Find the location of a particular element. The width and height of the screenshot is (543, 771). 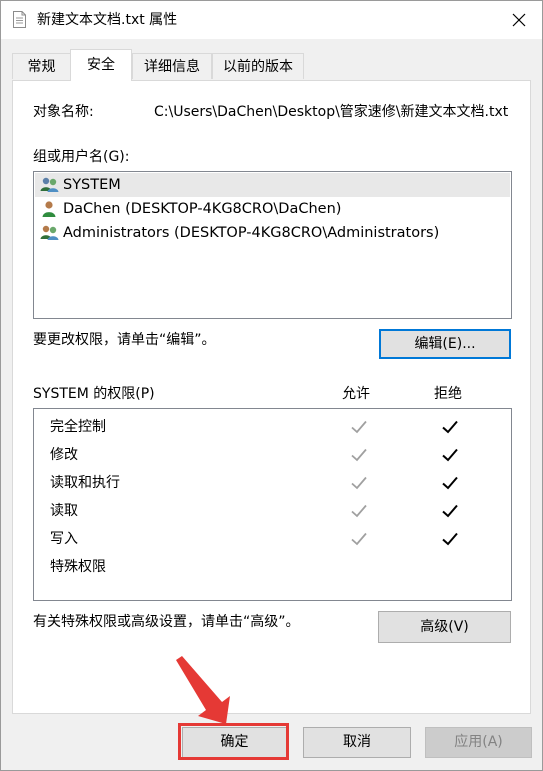

deny-header: 拒绝 is located at coordinates (448, 394).